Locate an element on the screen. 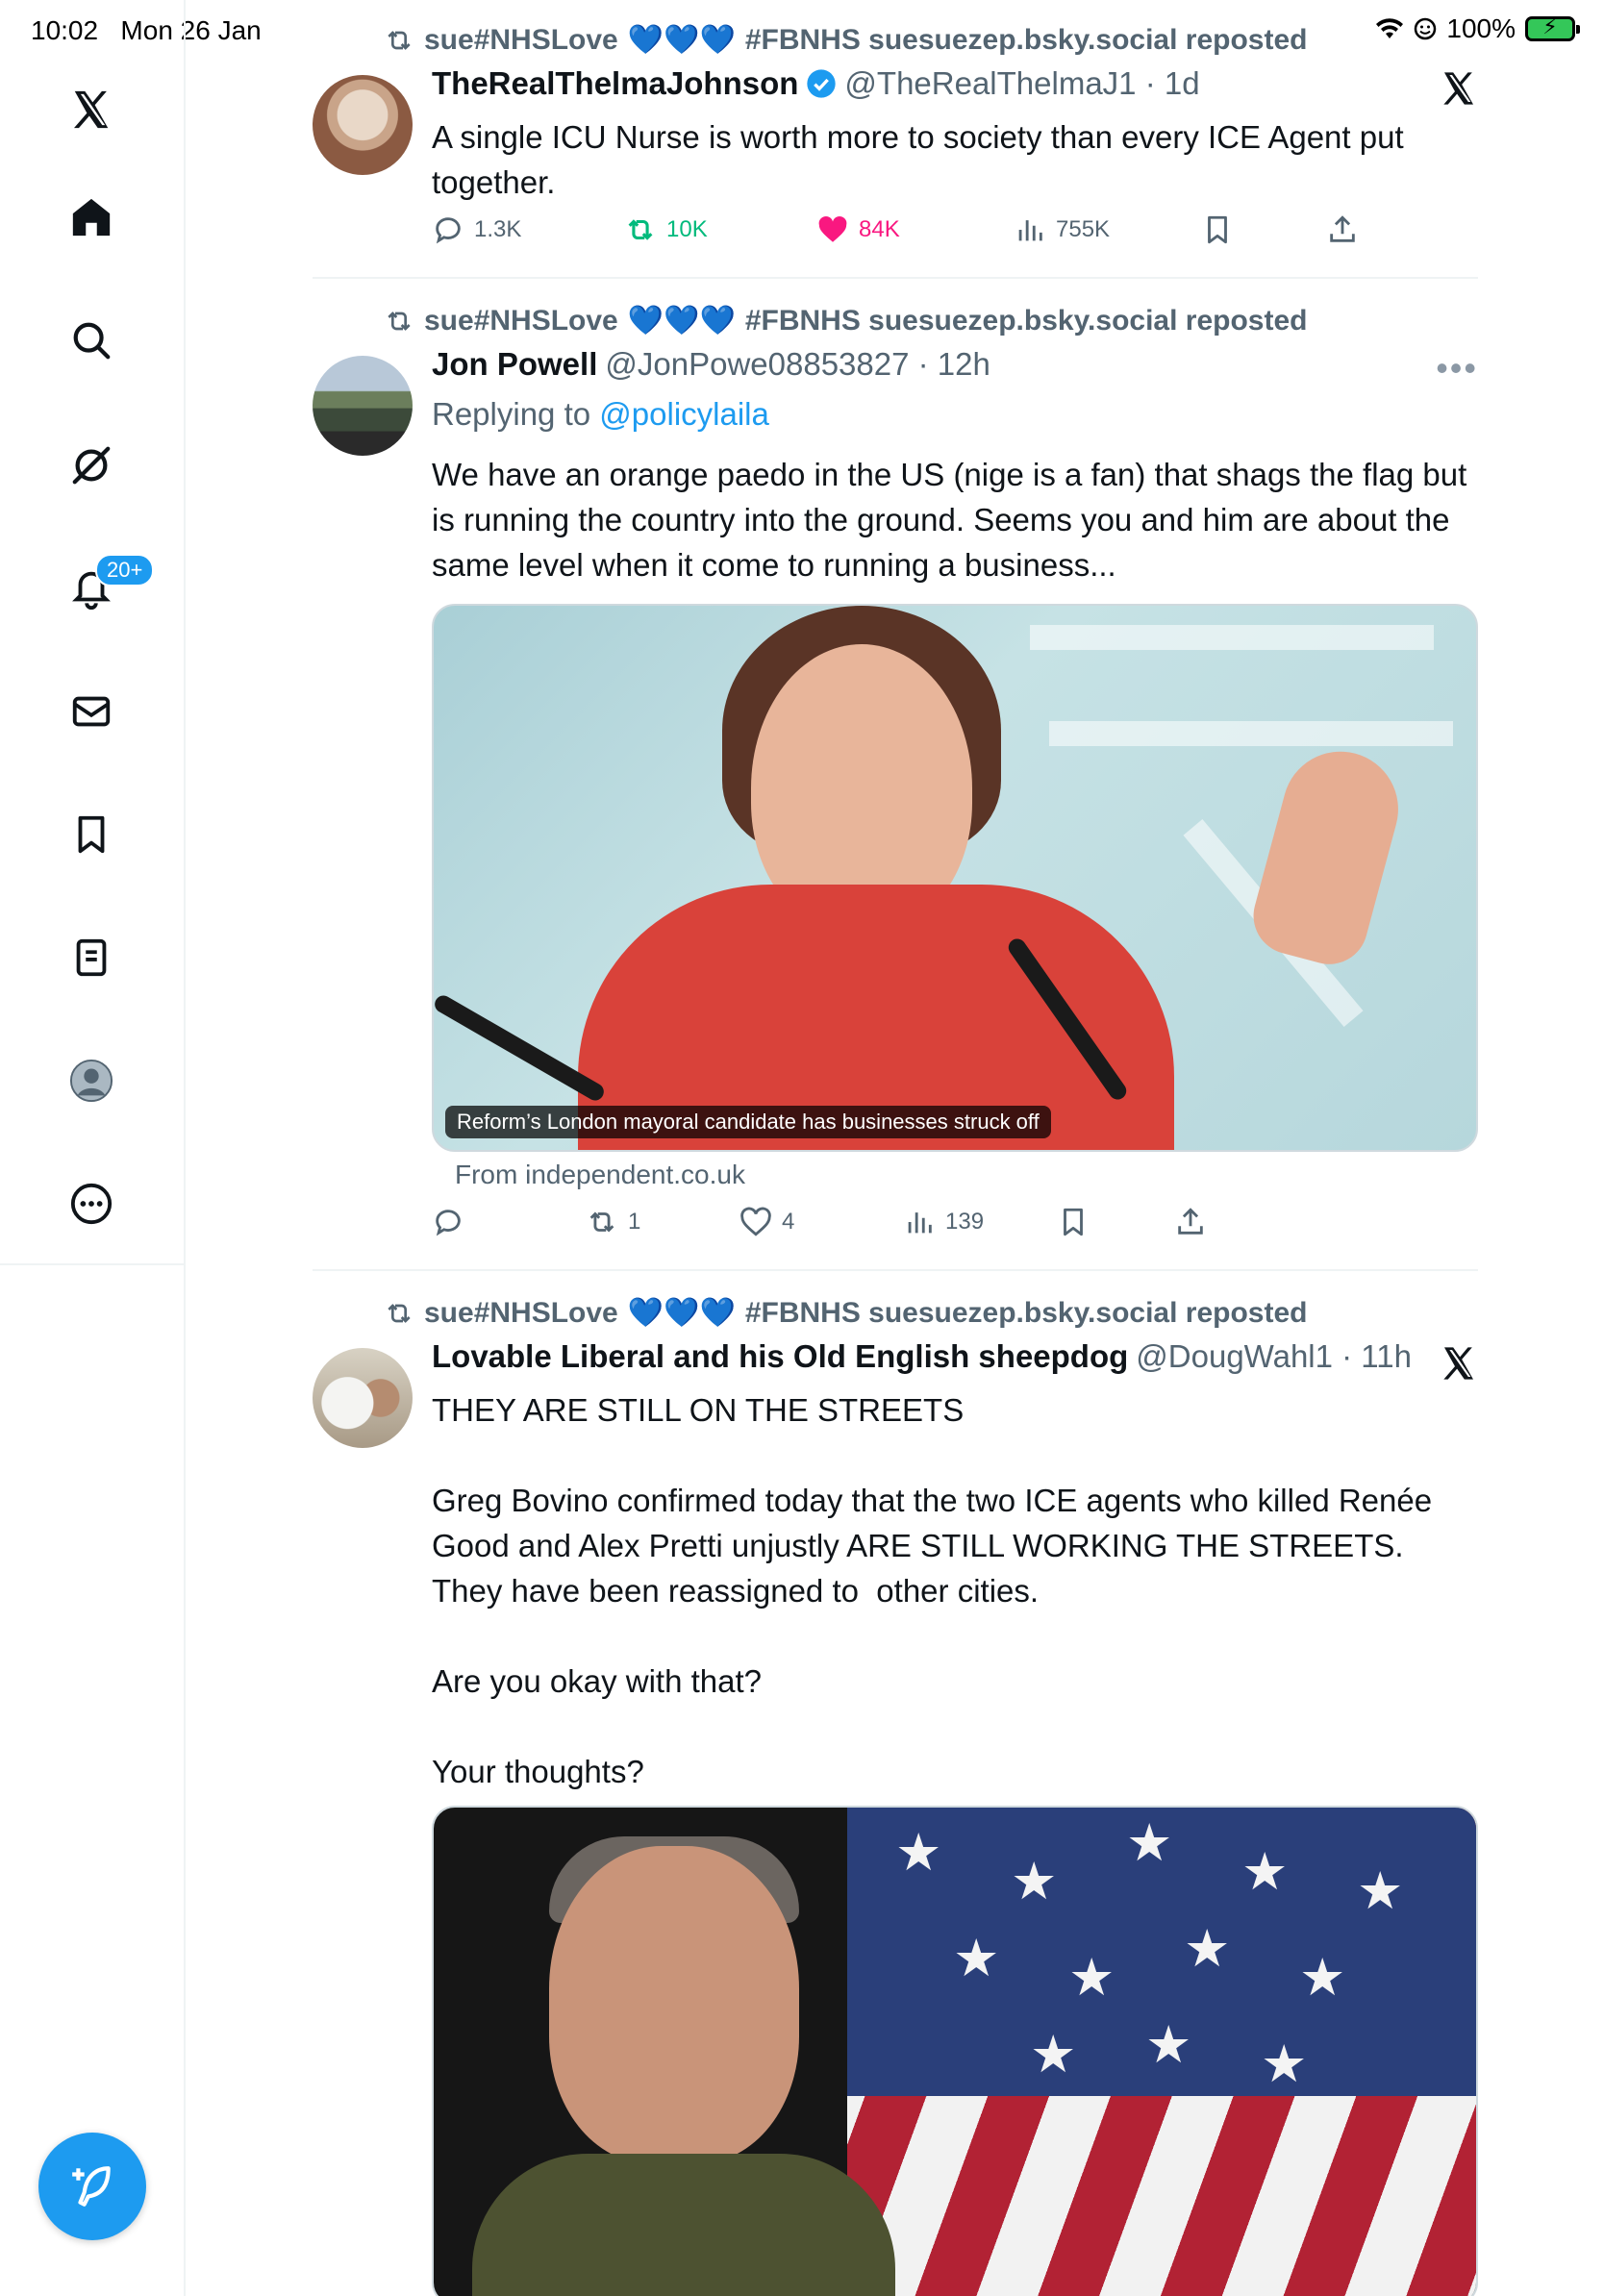 The height and width of the screenshot is (2296, 1604). mail-icon is located at coordinates (91, 711).